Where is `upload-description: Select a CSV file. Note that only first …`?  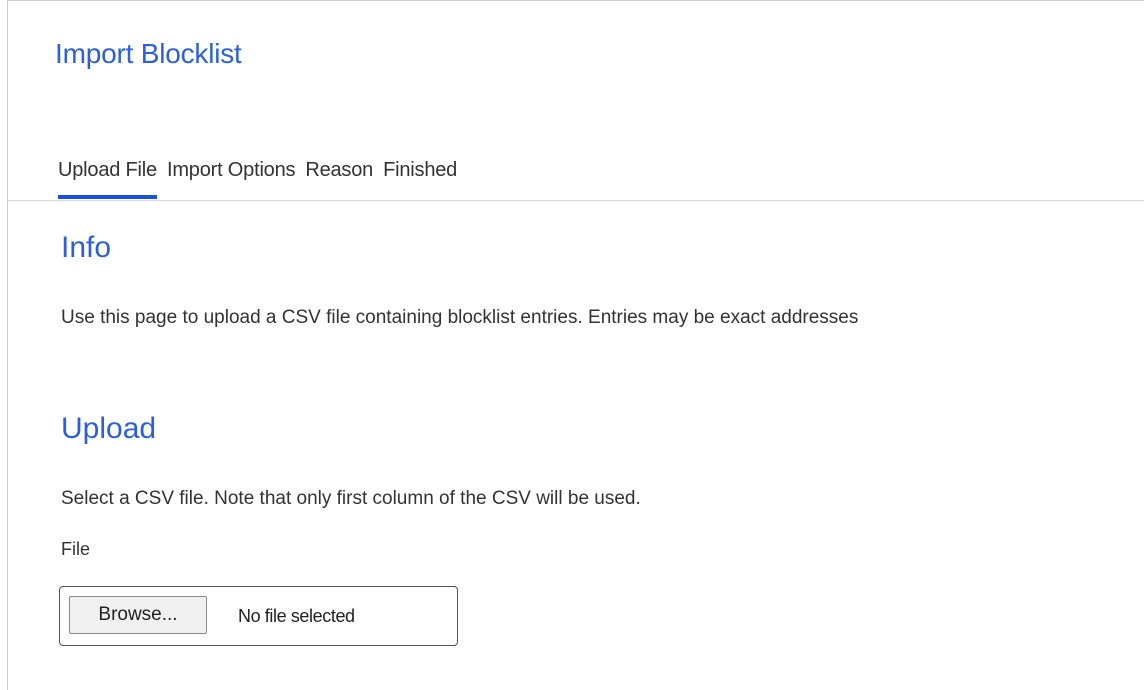 upload-description: Select a CSV file. Note that only first … is located at coordinates (351, 498).